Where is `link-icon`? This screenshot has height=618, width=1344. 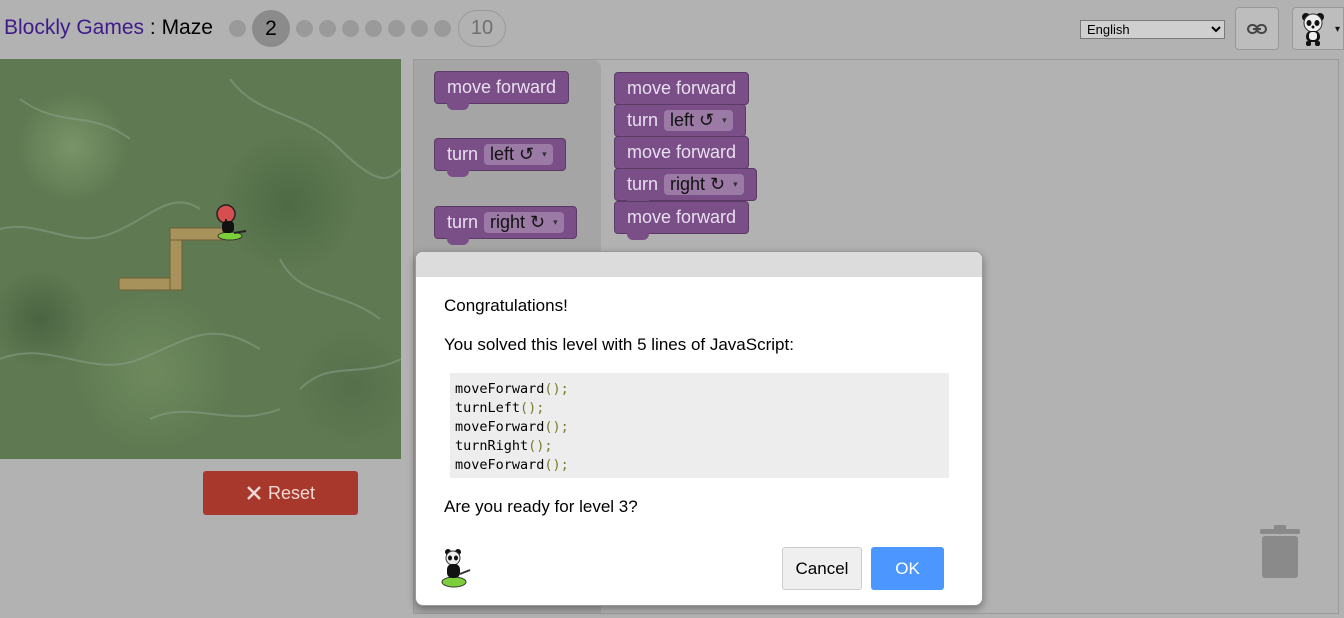 link-icon is located at coordinates (1257, 28).